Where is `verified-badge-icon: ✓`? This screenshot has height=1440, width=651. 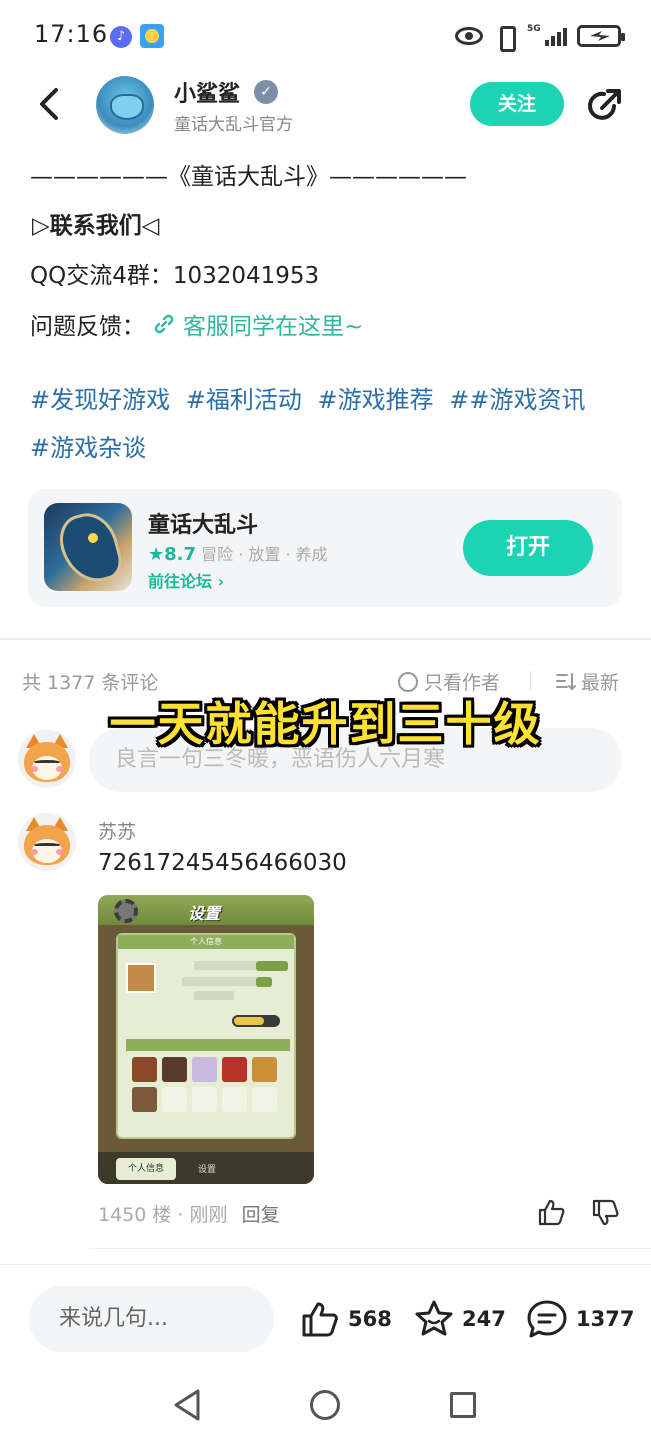 verified-badge-icon: ✓ is located at coordinates (266, 92).